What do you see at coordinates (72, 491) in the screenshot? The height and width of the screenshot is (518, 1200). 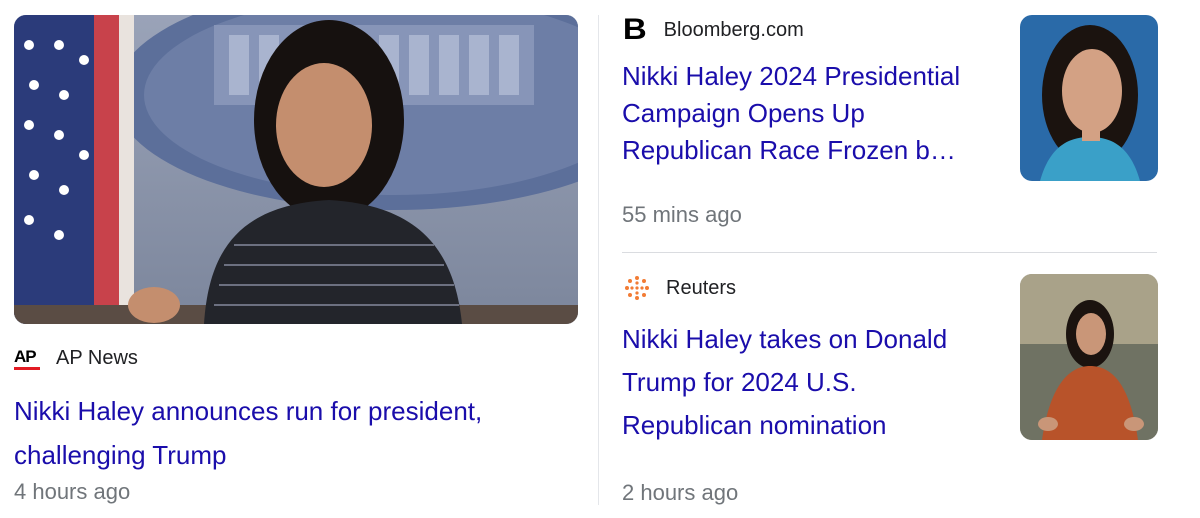 I see `story-time: 4 hours ago` at bounding box center [72, 491].